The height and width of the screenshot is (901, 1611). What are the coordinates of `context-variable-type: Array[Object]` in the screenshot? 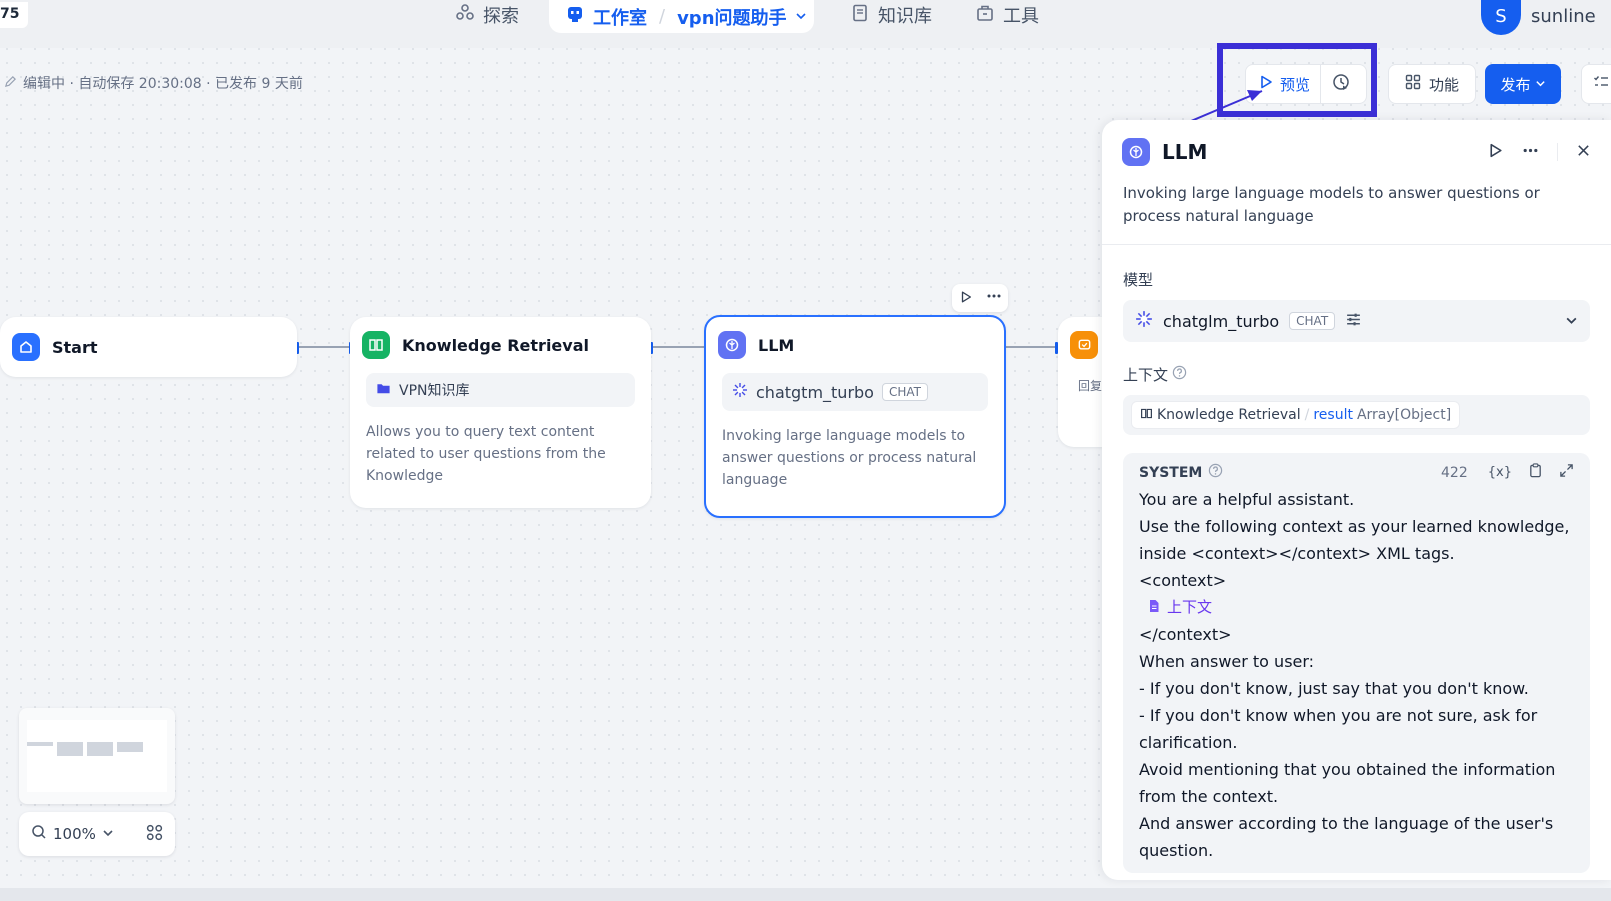 It's located at (1404, 415).